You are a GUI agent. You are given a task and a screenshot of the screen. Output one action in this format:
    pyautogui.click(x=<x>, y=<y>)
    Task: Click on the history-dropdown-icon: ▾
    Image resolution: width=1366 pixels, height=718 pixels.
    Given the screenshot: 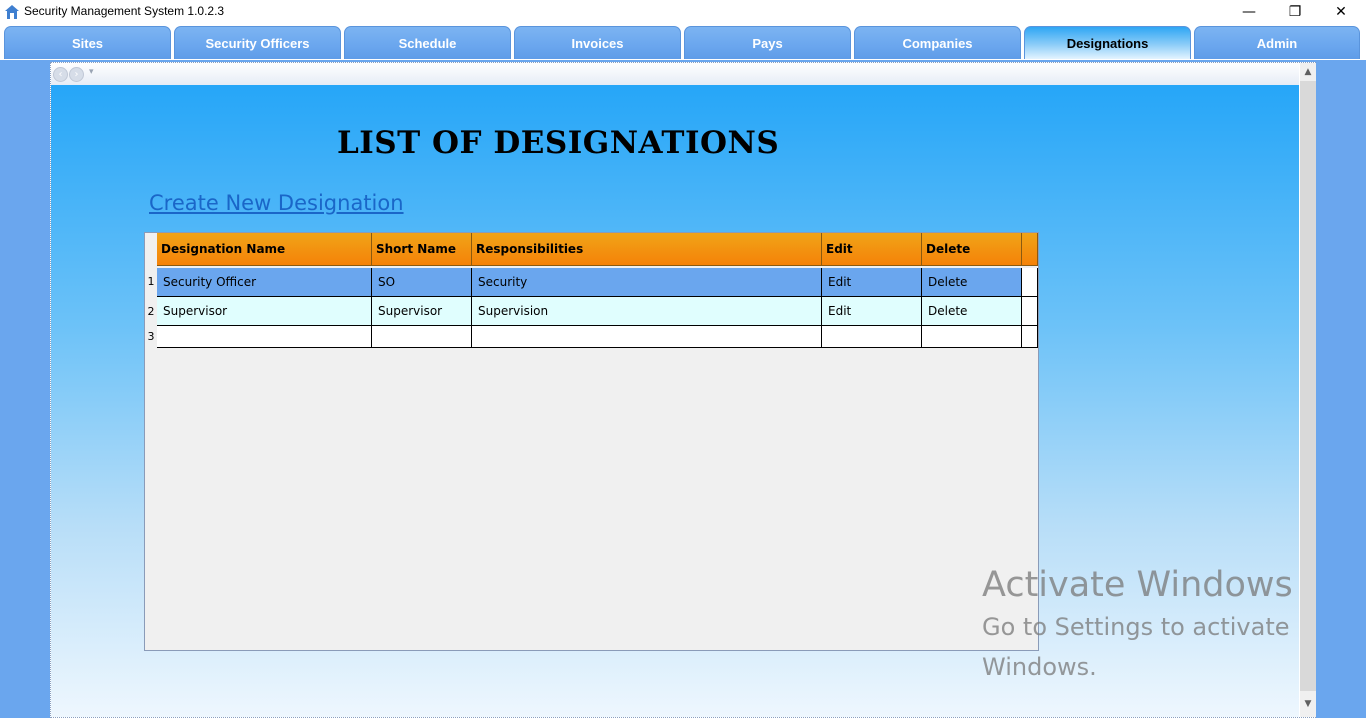 What is the action you would take?
    pyautogui.click(x=91, y=72)
    